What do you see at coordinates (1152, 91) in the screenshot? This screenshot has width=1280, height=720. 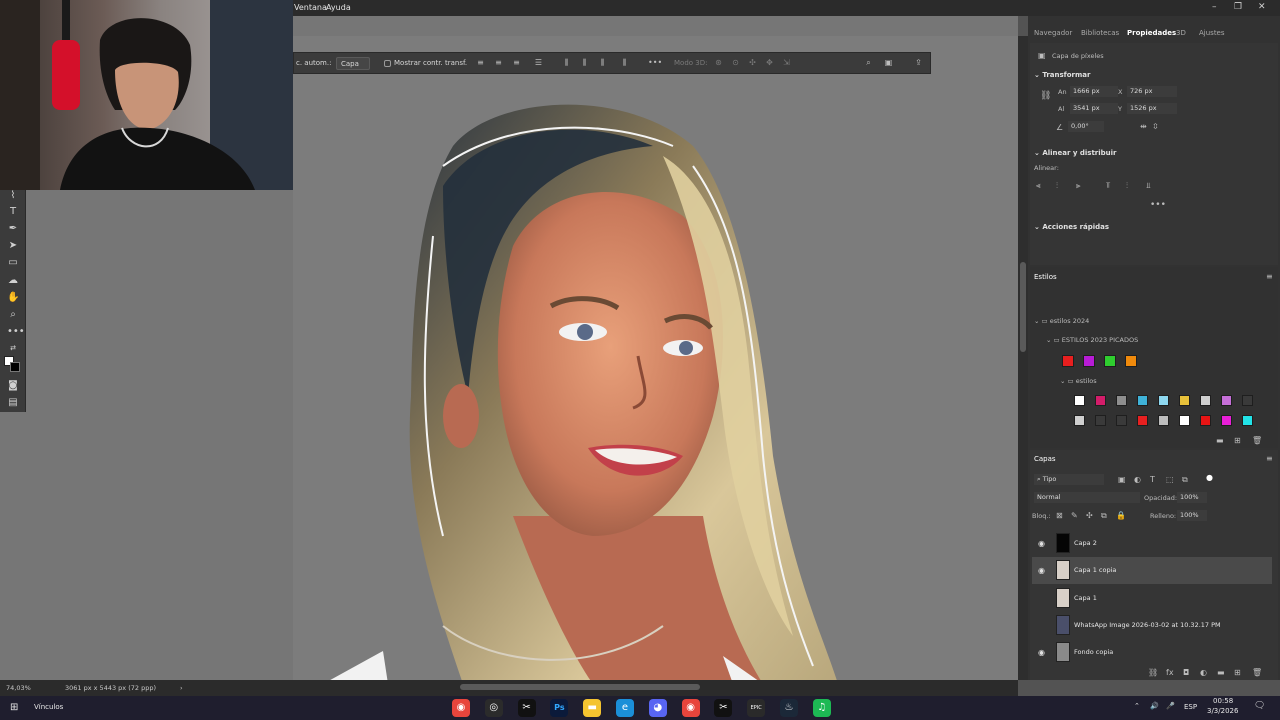 I see `x-field: 726 px` at bounding box center [1152, 91].